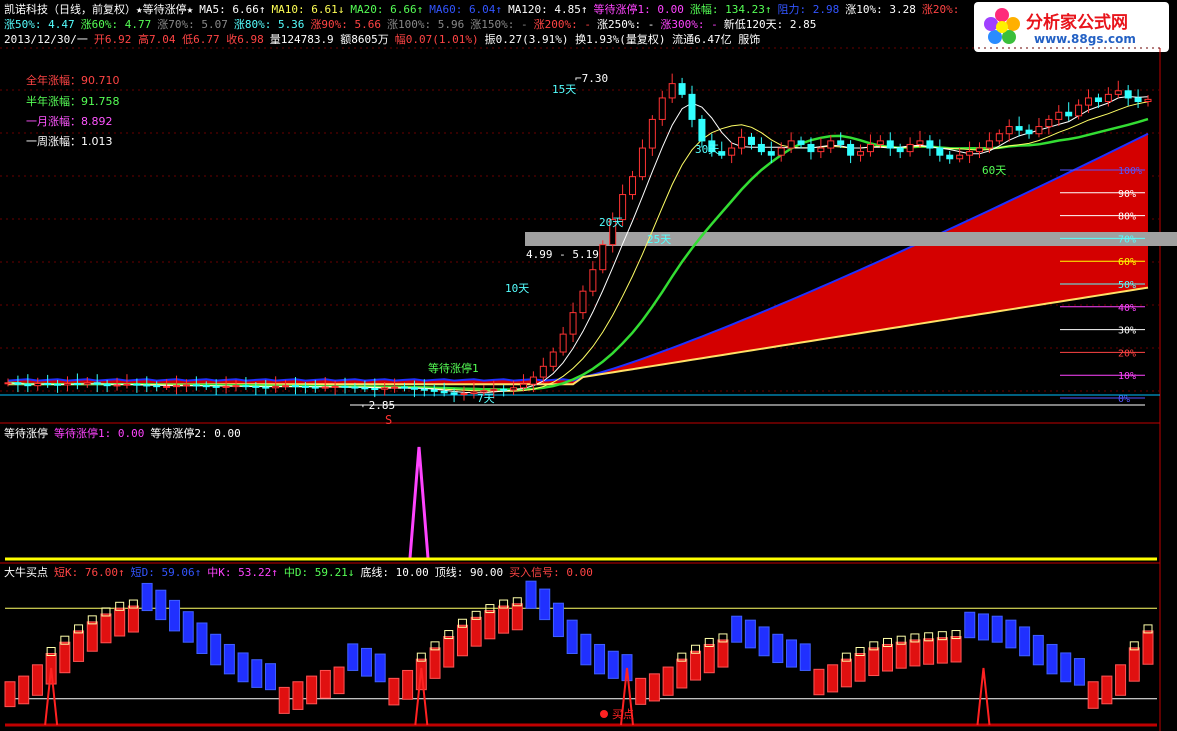 Image resolution: width=1177 pixels, height=731 pixels. I want to click on low-label: ⌐2.85, so click(378, 405).